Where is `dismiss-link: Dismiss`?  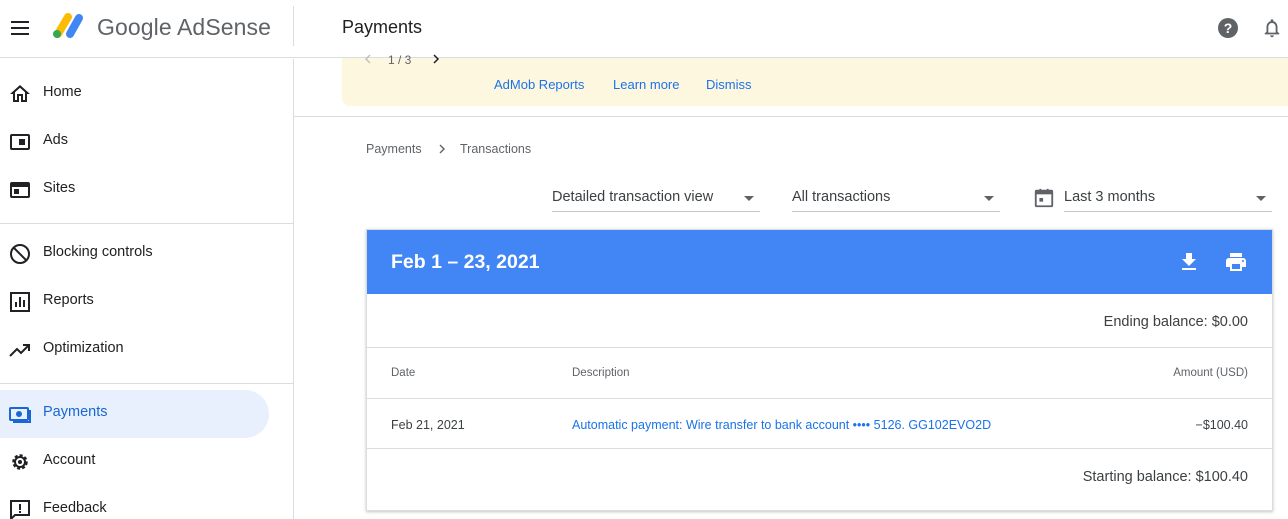 dismiss-link: Dismiss is located at coordinates (729, 84).